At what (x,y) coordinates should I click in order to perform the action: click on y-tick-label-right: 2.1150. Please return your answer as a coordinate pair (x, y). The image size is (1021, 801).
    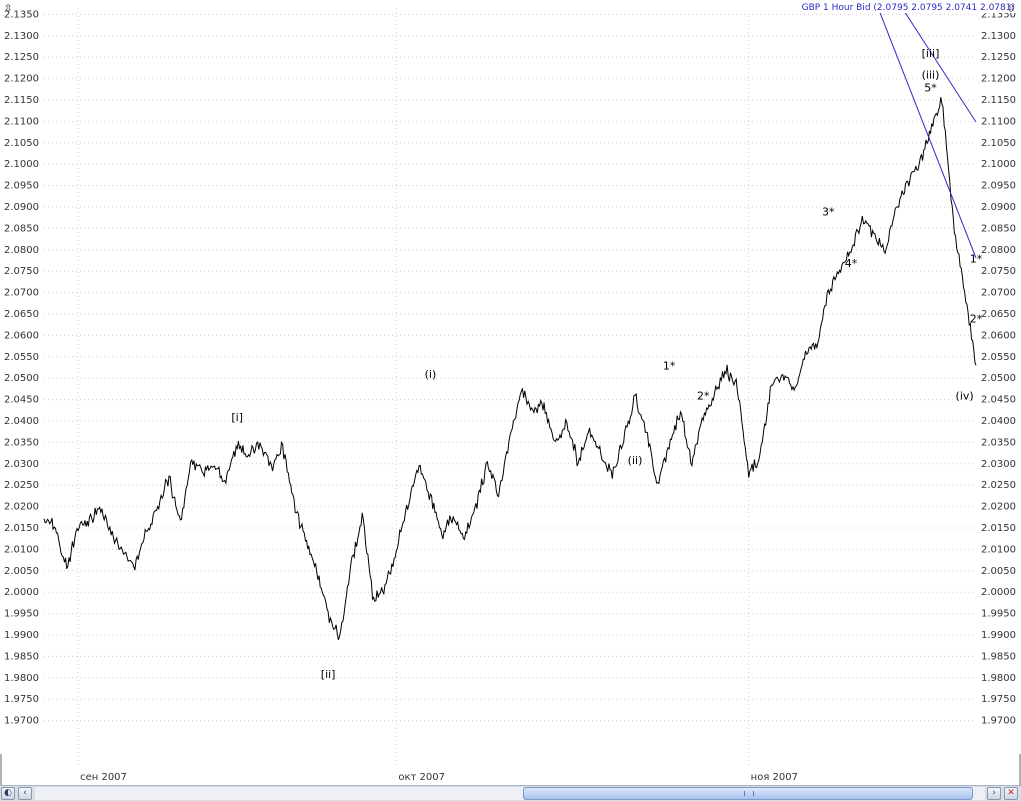
    Looking at the image, I should click on (998, 100).